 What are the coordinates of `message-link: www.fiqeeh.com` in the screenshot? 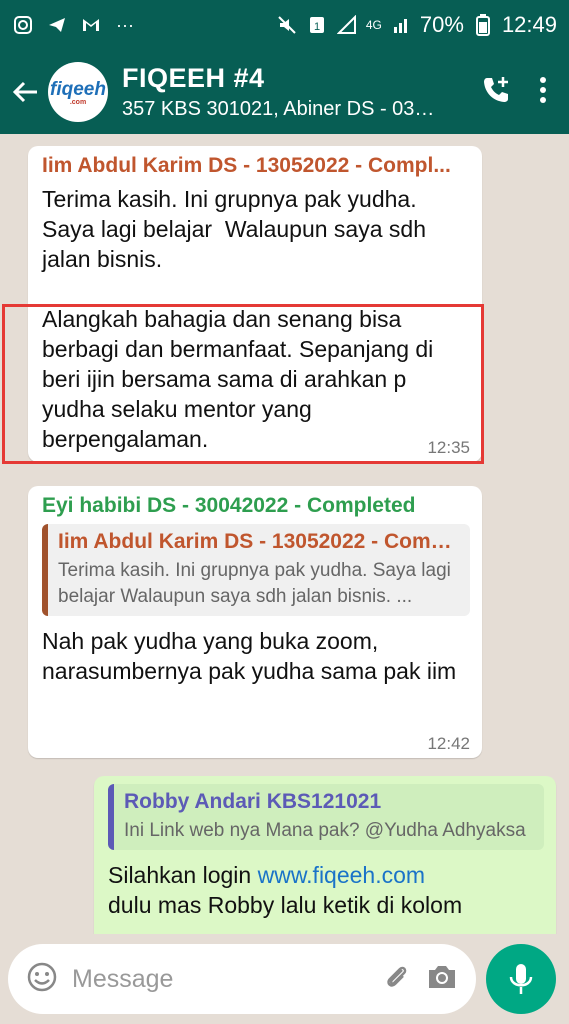 It's located at (341, 875).